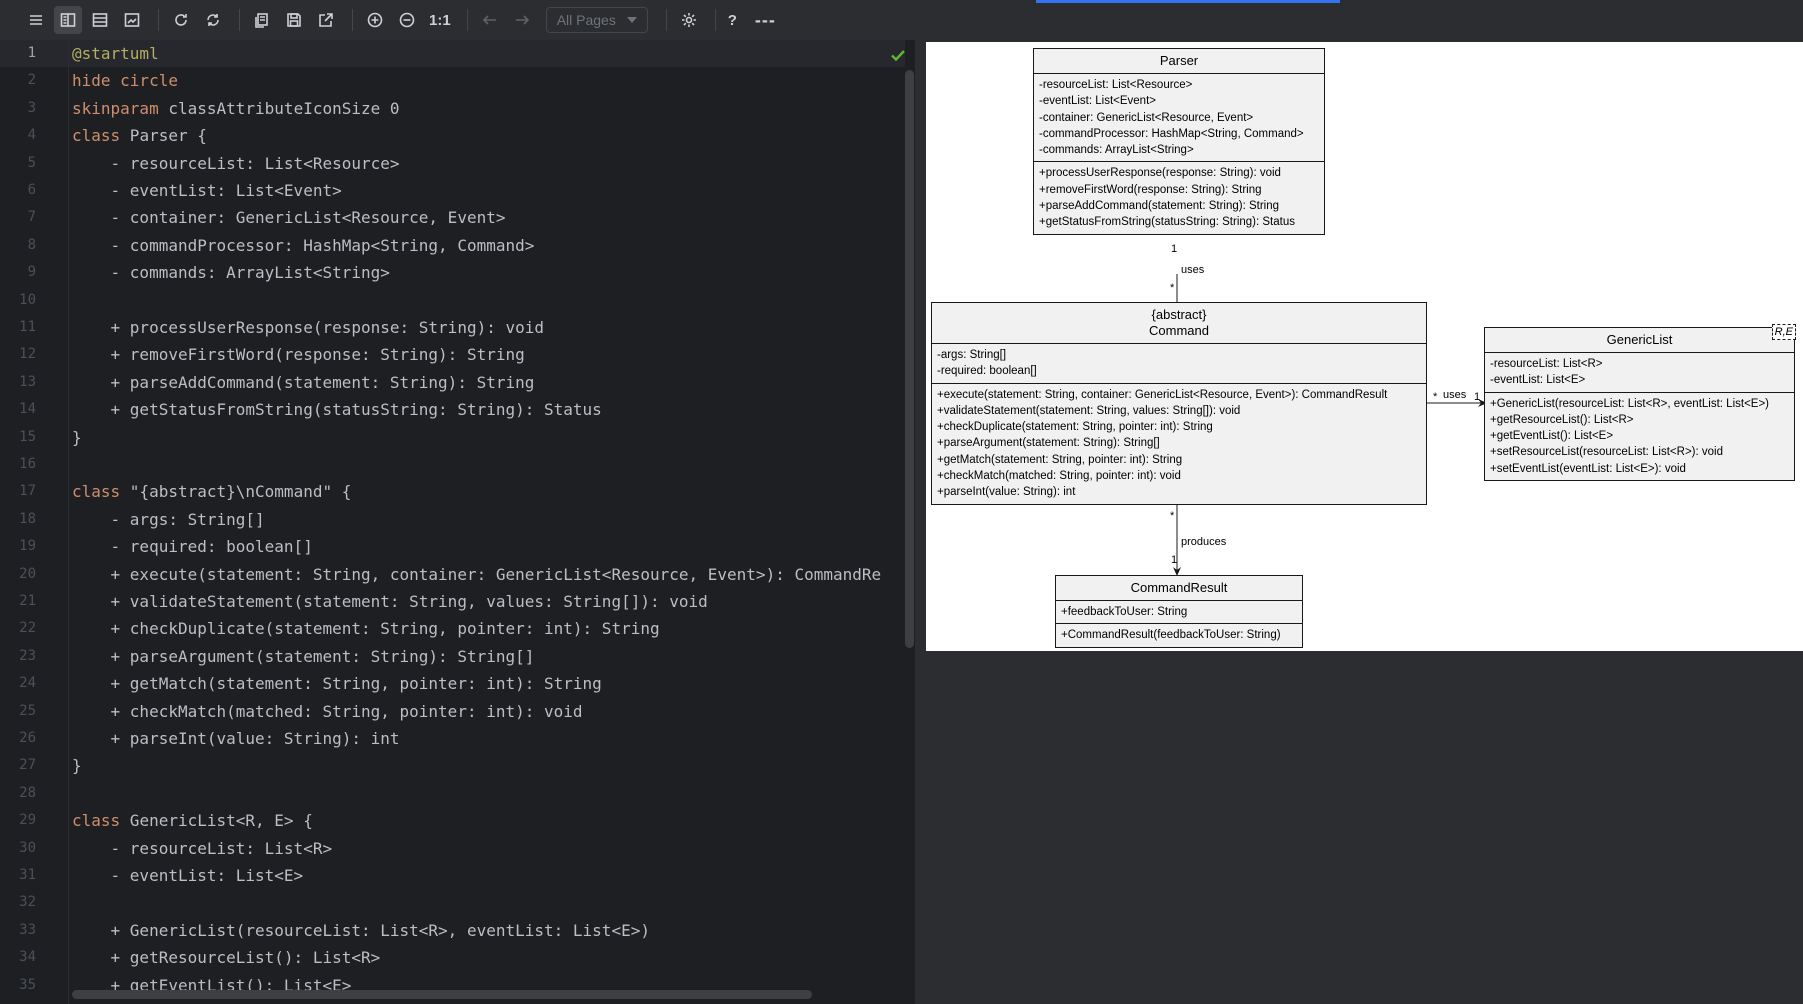 The image size is (1803, 1004). I want to click on code-line: + parseInt(value: String): int, so click(236, 738).